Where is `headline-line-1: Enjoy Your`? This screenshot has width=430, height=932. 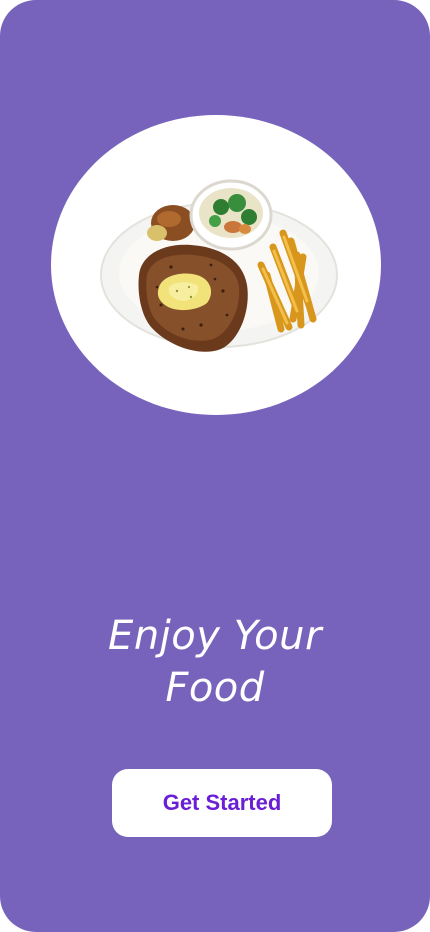
headline-line-1: Enjoy Your is located at coordinates (215, 636).